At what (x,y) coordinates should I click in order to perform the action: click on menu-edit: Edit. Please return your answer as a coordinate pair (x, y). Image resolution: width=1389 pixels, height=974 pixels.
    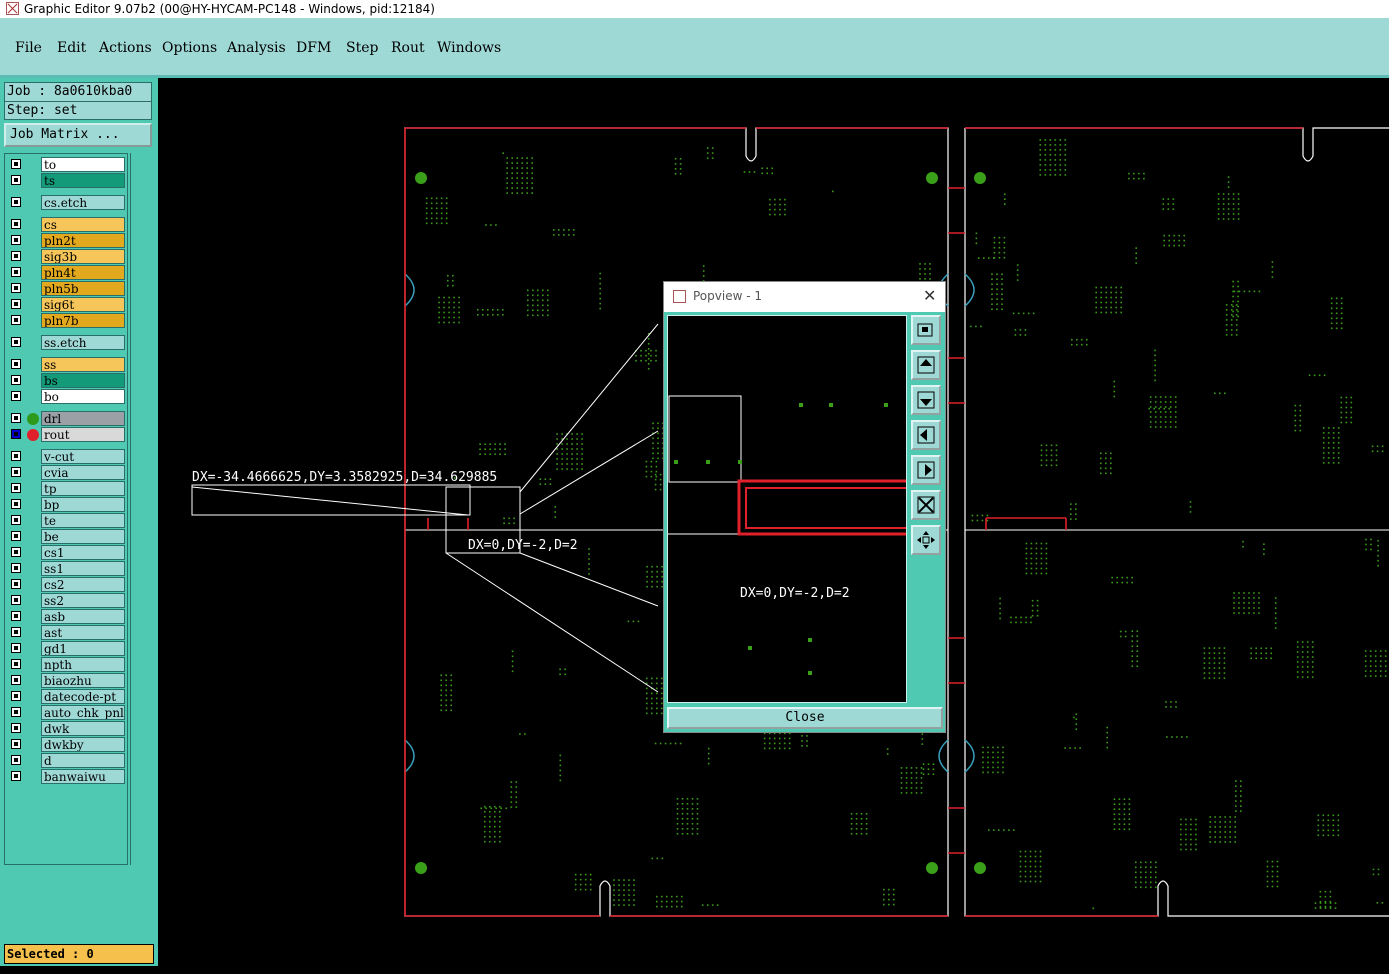
    Looking at the image, I should click on (71, 48).